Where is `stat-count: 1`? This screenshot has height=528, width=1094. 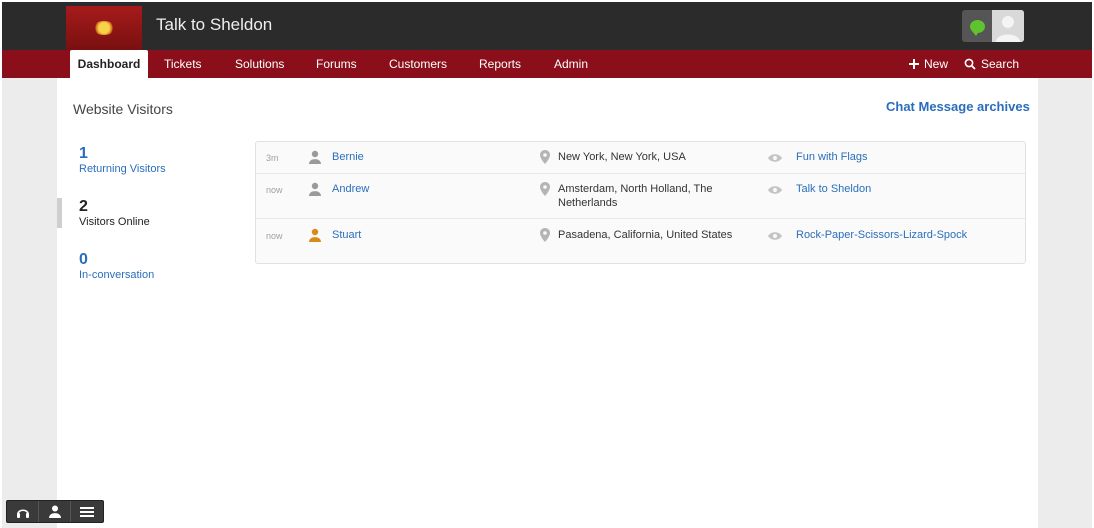 stat-count: 1 is located at coordinates (83, 153).